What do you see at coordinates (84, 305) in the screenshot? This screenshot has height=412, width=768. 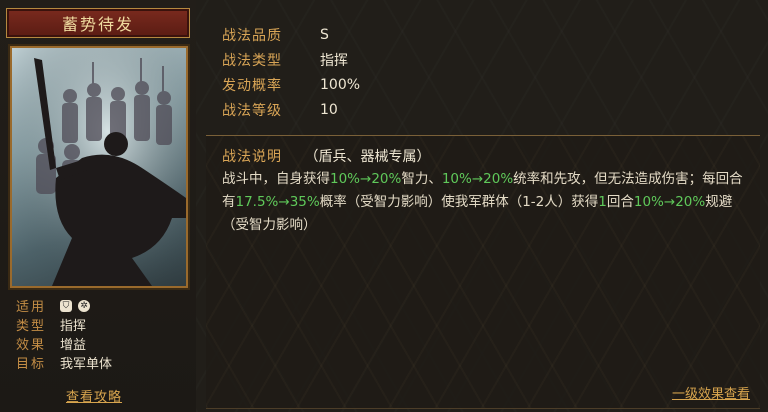 I see `gear-icon: ✲` at bounding box center [84, 305].